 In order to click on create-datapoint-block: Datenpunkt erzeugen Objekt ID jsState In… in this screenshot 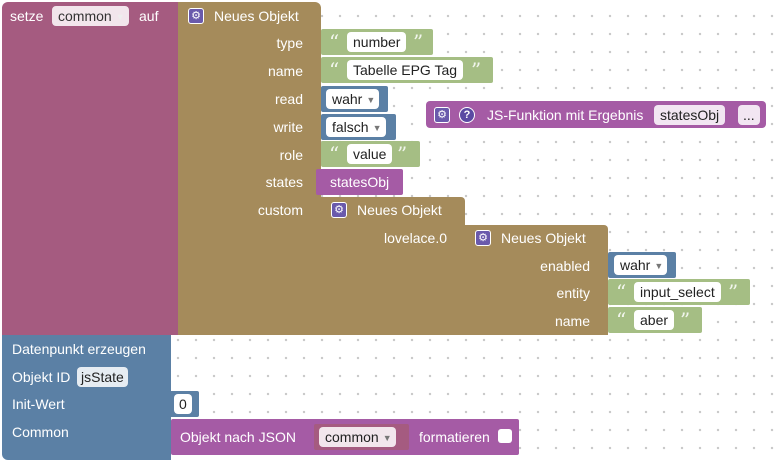, I will do `click(86, 397)`.